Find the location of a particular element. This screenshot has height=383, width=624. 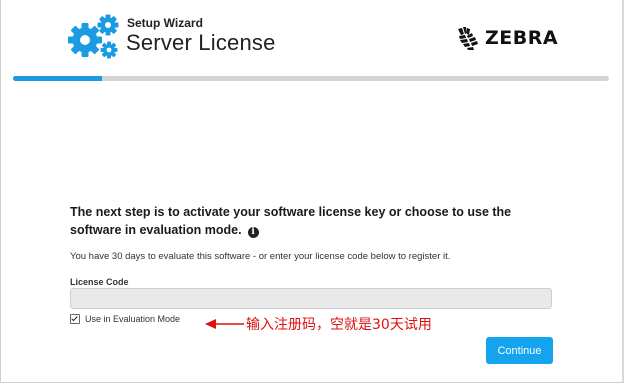

annotation-arrow-icon is located at coordinates (224, 324).